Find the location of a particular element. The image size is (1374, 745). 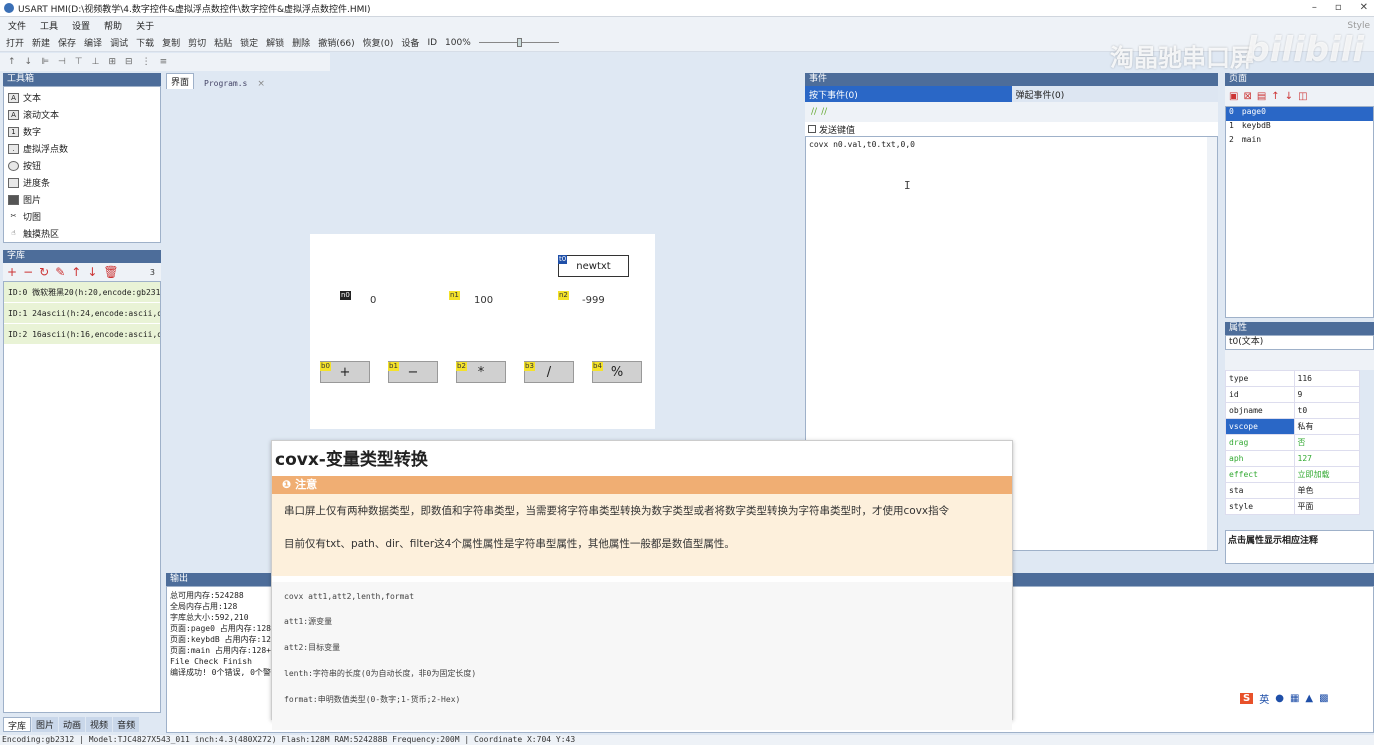

close-button: ✕ is located at coordinates (1364, 7).